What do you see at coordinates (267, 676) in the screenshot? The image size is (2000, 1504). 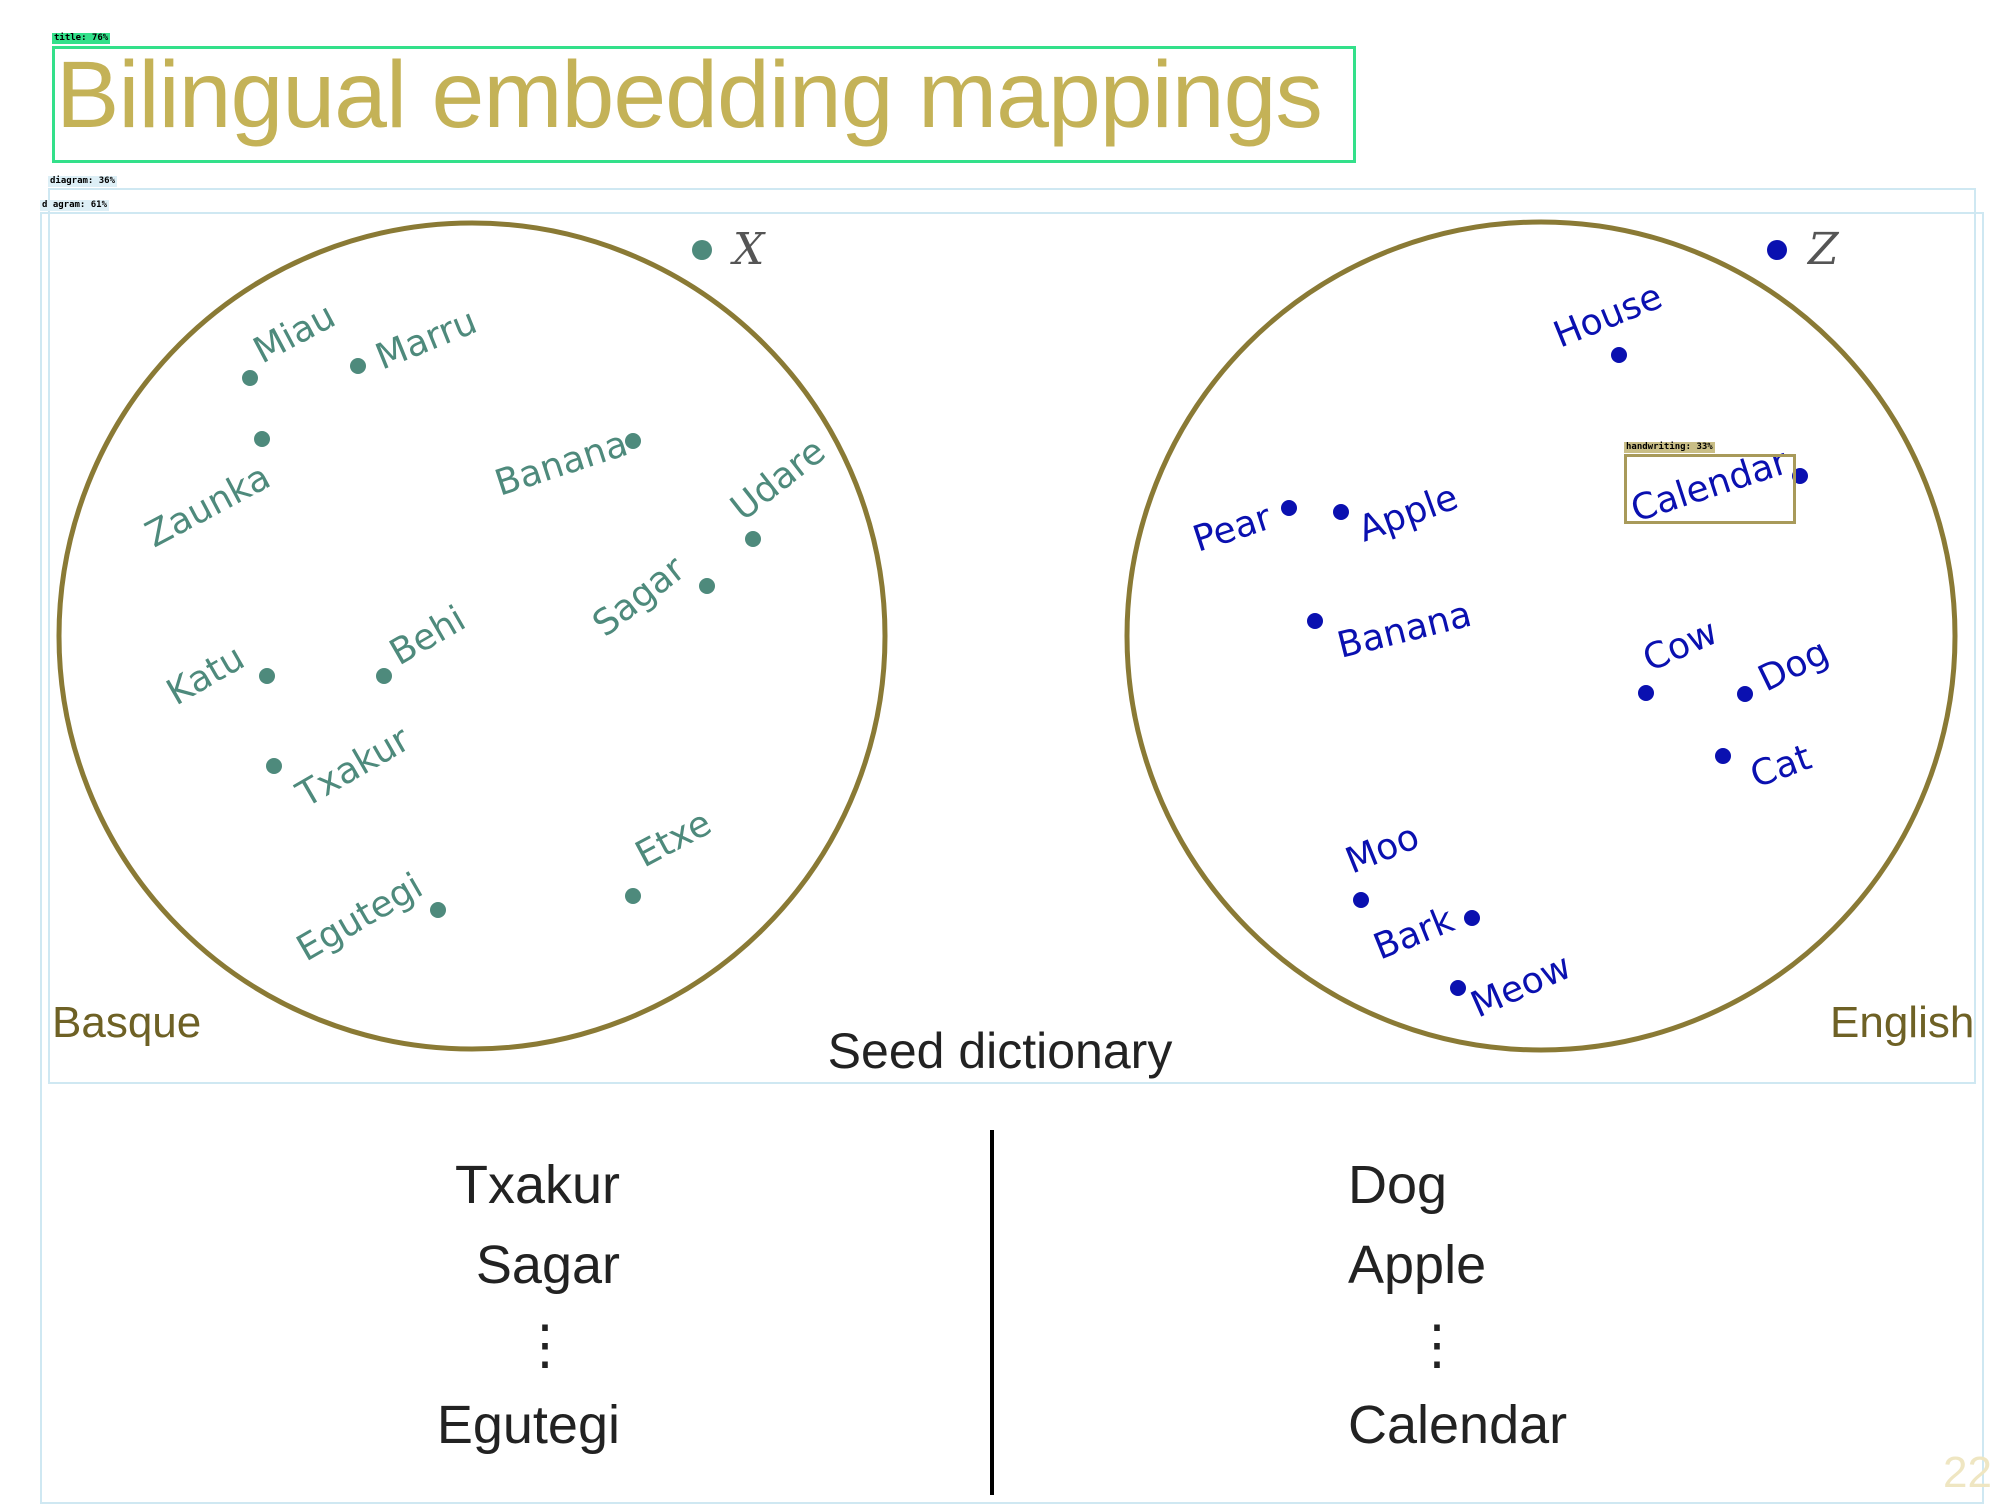 I see `point-katu` at bounding box center [267, 676].